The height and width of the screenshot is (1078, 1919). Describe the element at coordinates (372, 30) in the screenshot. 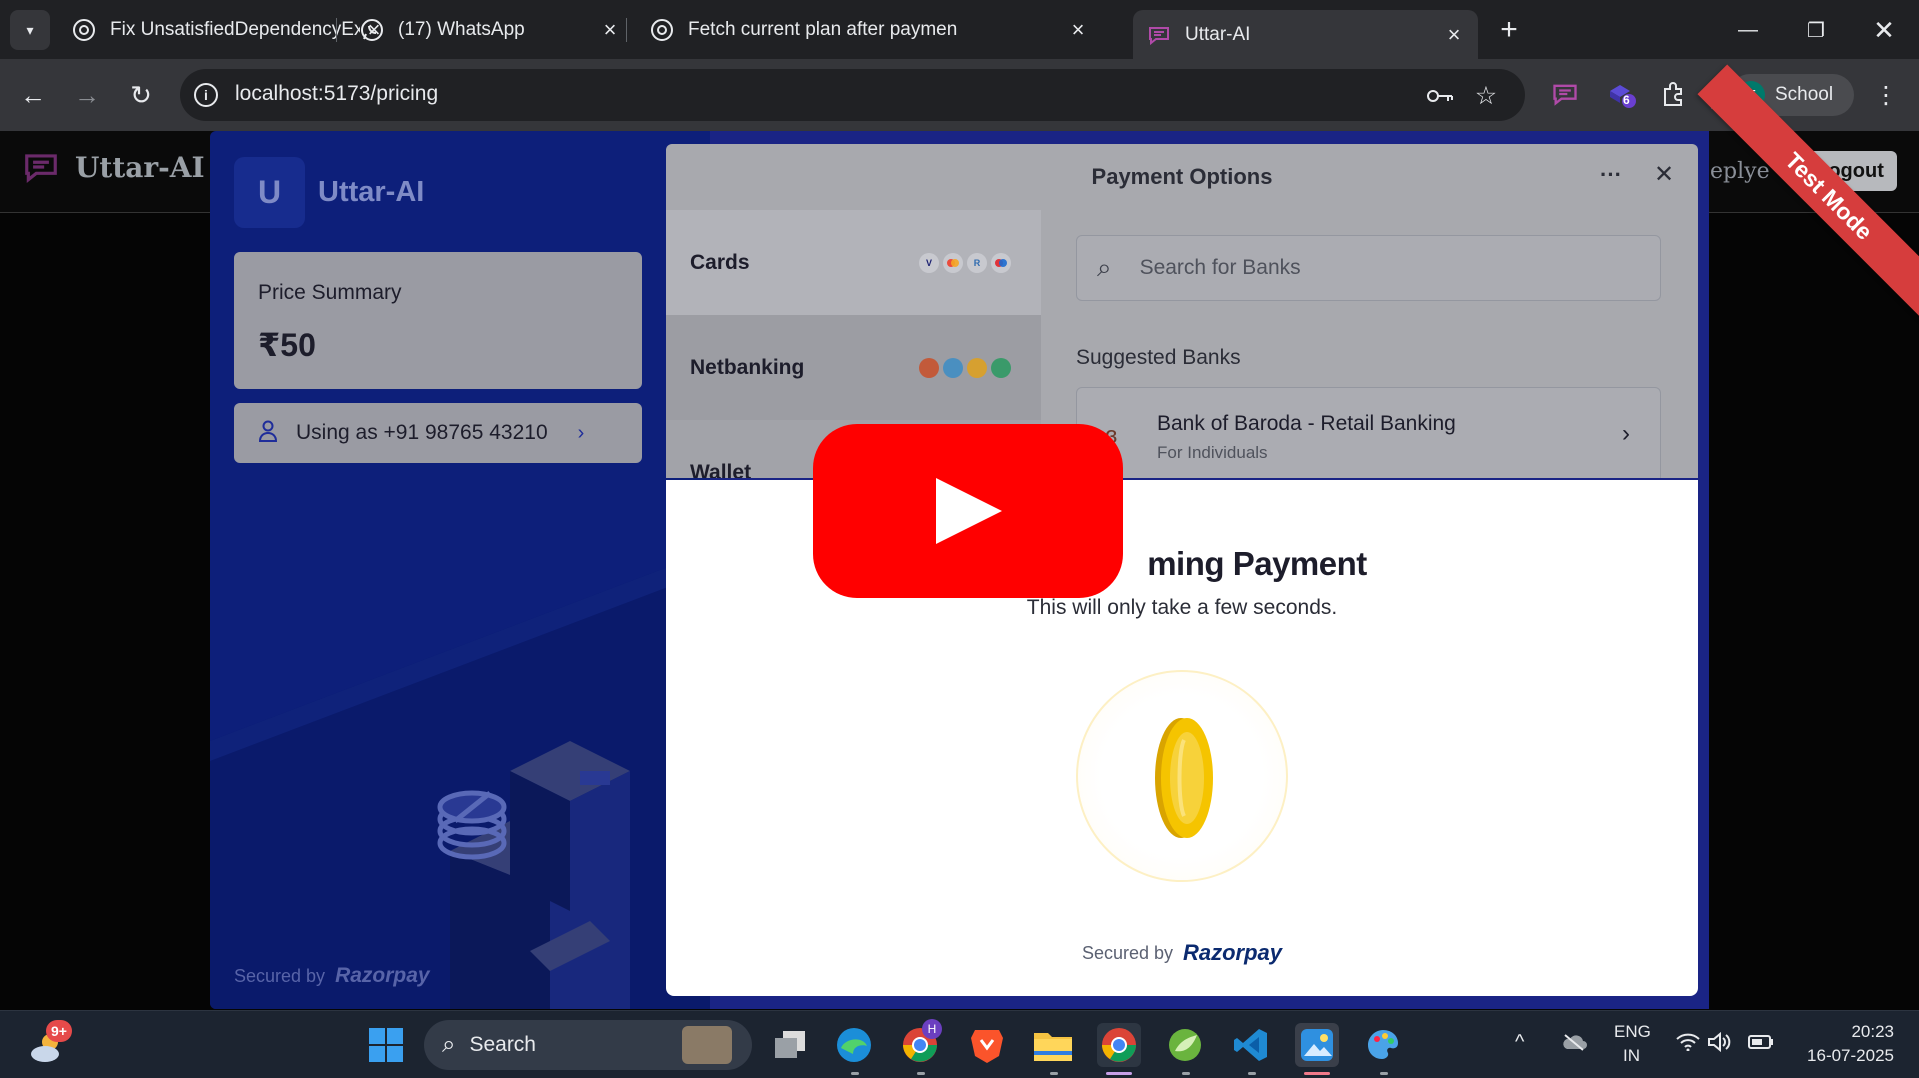

I see `whatsapp-icon` at that location.